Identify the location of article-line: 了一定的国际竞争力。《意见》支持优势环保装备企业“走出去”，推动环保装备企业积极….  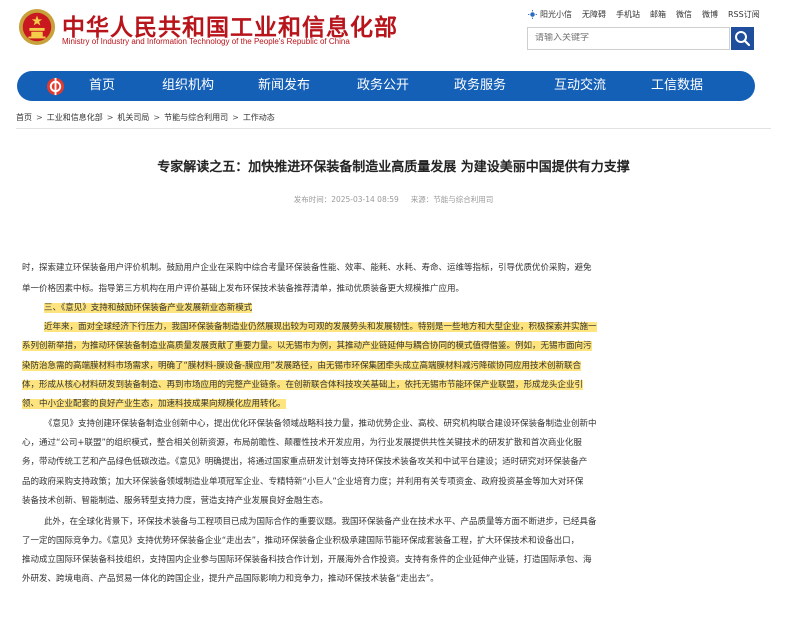
(301, 541).